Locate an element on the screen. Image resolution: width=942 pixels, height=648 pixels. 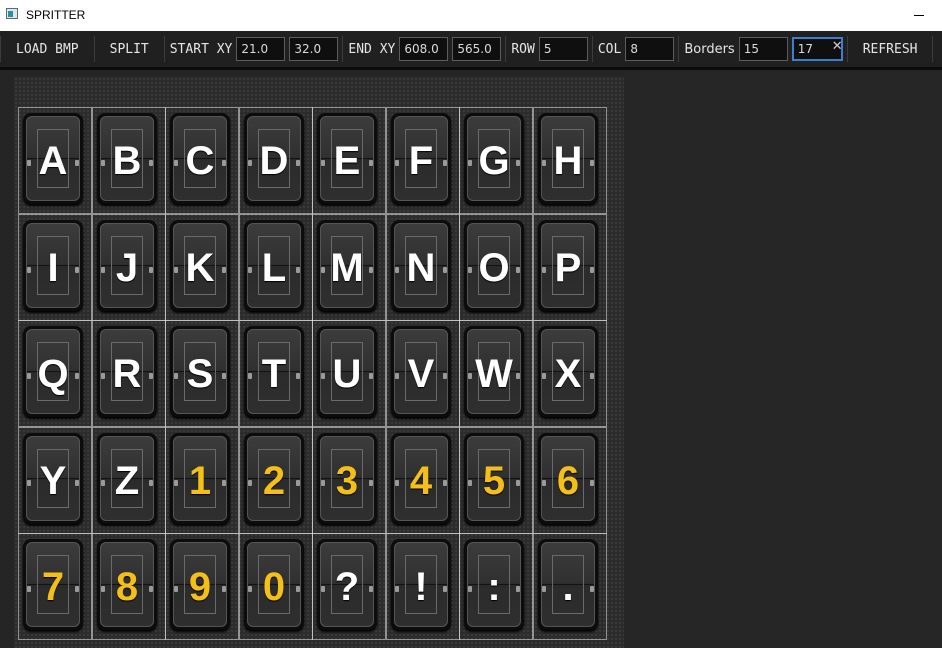
sprite-cell: T is located at coordinates (276, 373).